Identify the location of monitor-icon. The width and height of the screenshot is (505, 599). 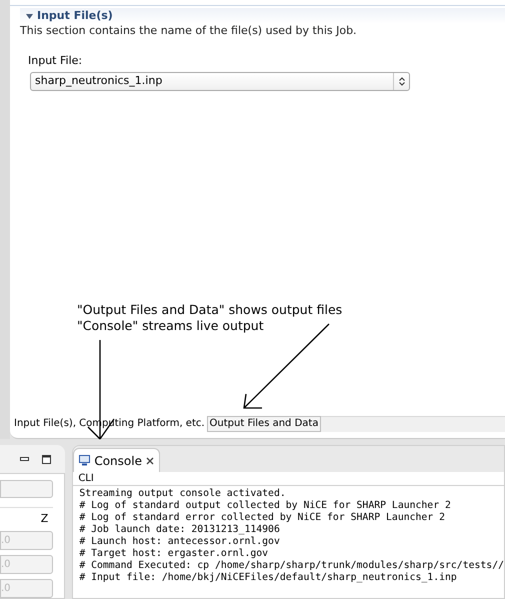
(84, 460).